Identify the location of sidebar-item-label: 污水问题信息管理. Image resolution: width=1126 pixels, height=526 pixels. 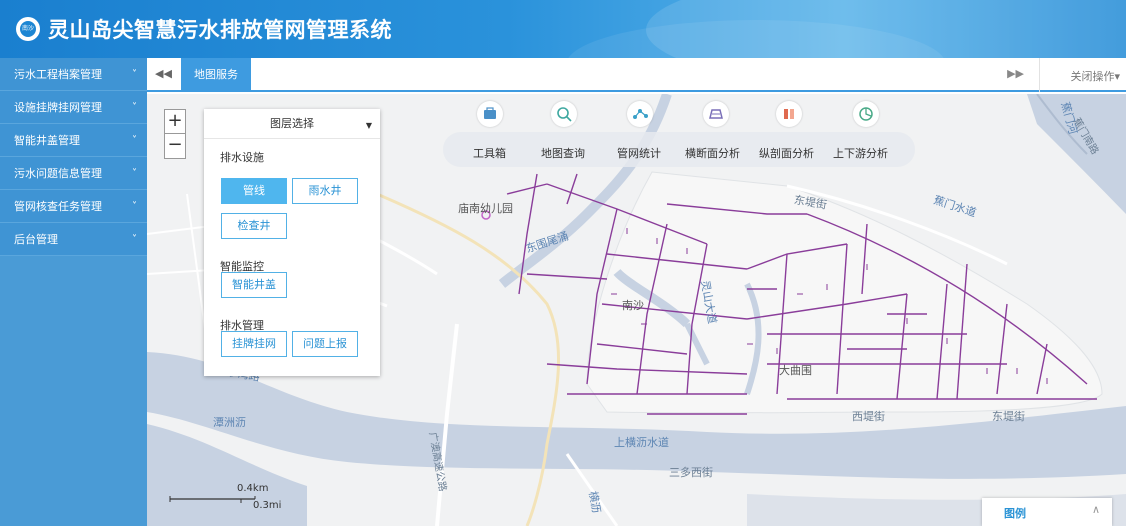
(58, 173).